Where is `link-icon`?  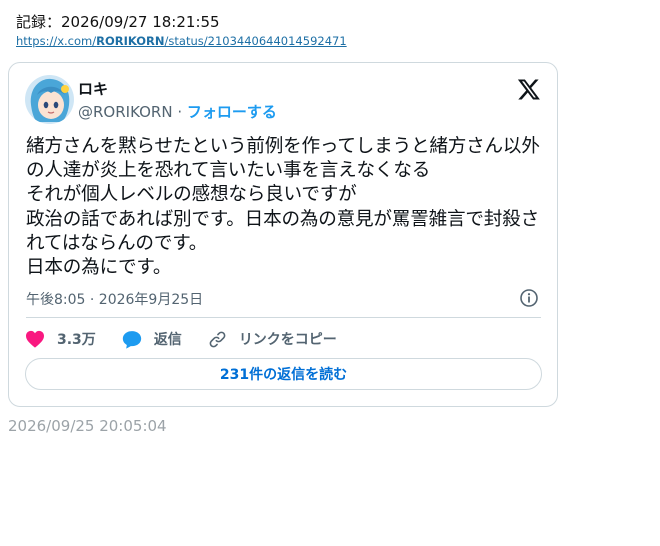 link-icon is located at coordinates (217, 339).